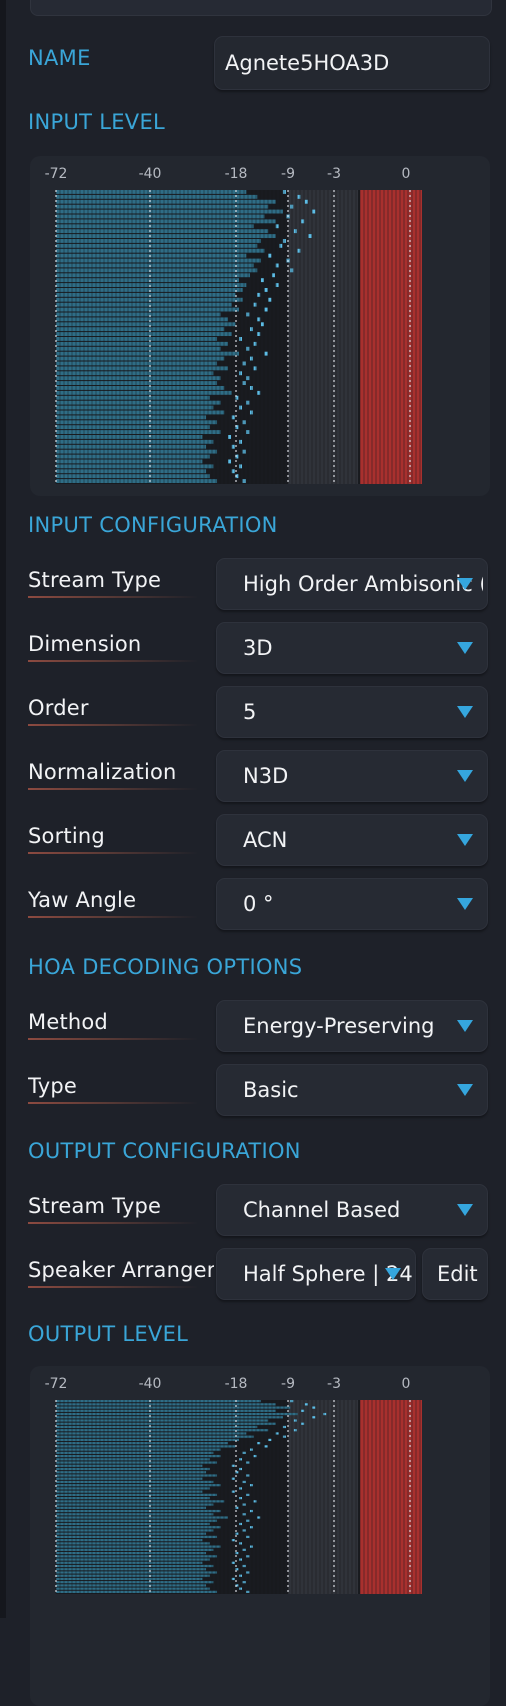 The height and width of the screenshot is (1706, 506). What do you see at coordinates (271, 1090) in the screenshot?
I see `type-value: Basic` at bounding box center [271, 1090].